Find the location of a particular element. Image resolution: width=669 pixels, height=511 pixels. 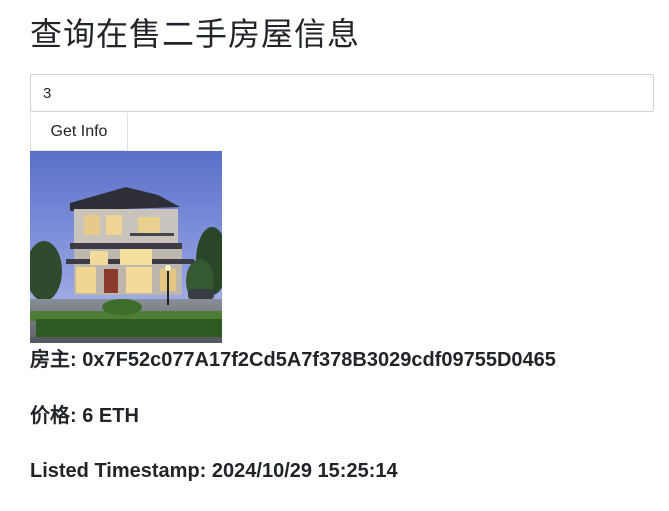

timestamp-label: Listed Timestamp: is located at coordinates (118, 471).